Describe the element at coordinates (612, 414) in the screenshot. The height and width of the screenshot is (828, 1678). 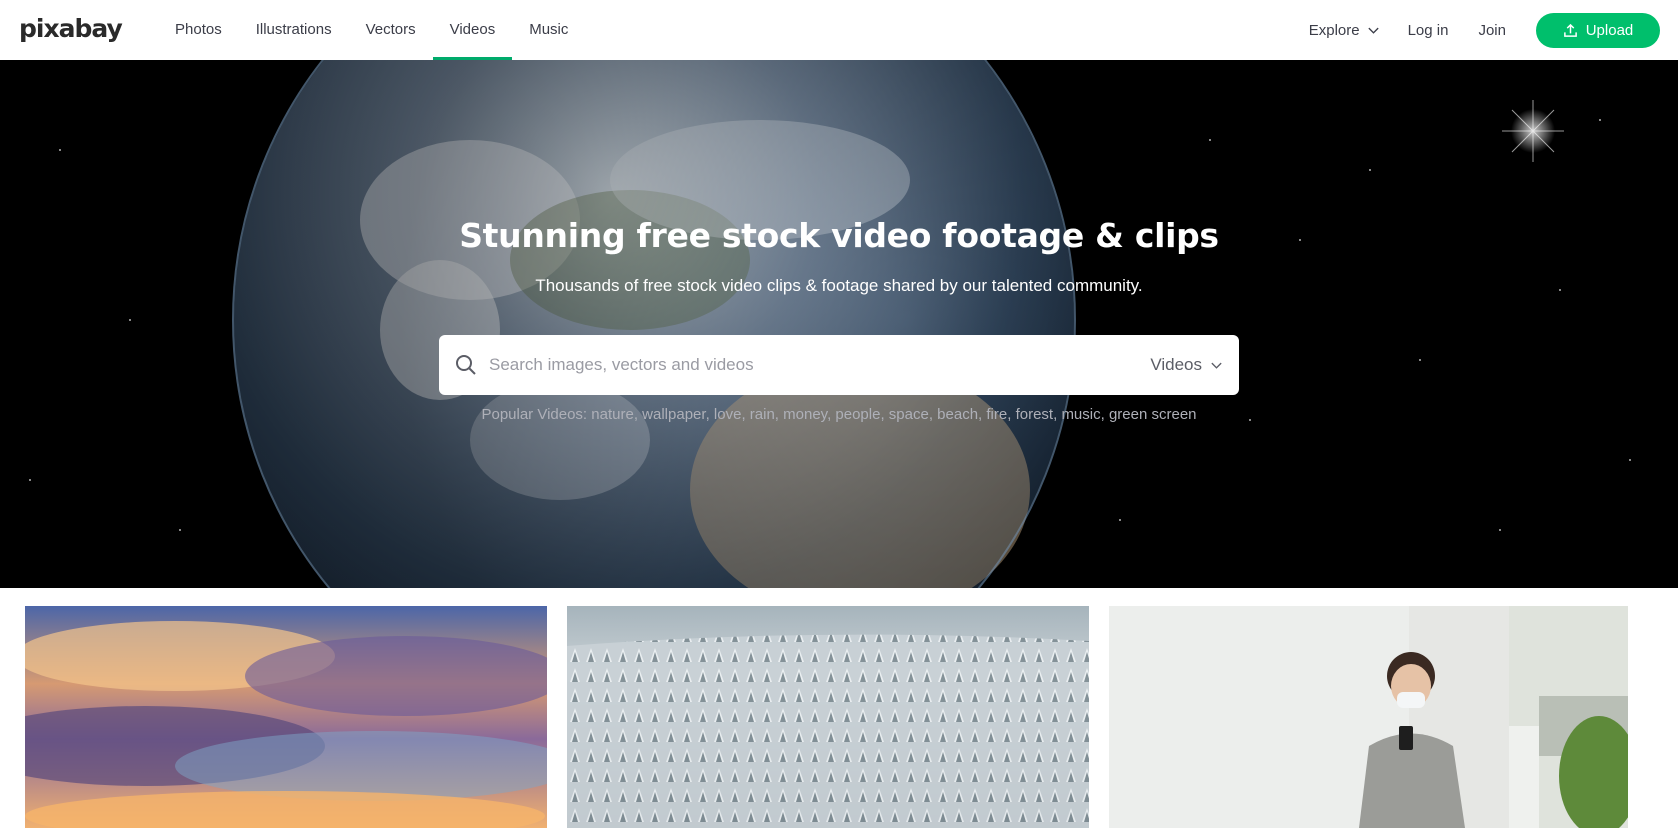
I see `tag-nature: nature` at that location.